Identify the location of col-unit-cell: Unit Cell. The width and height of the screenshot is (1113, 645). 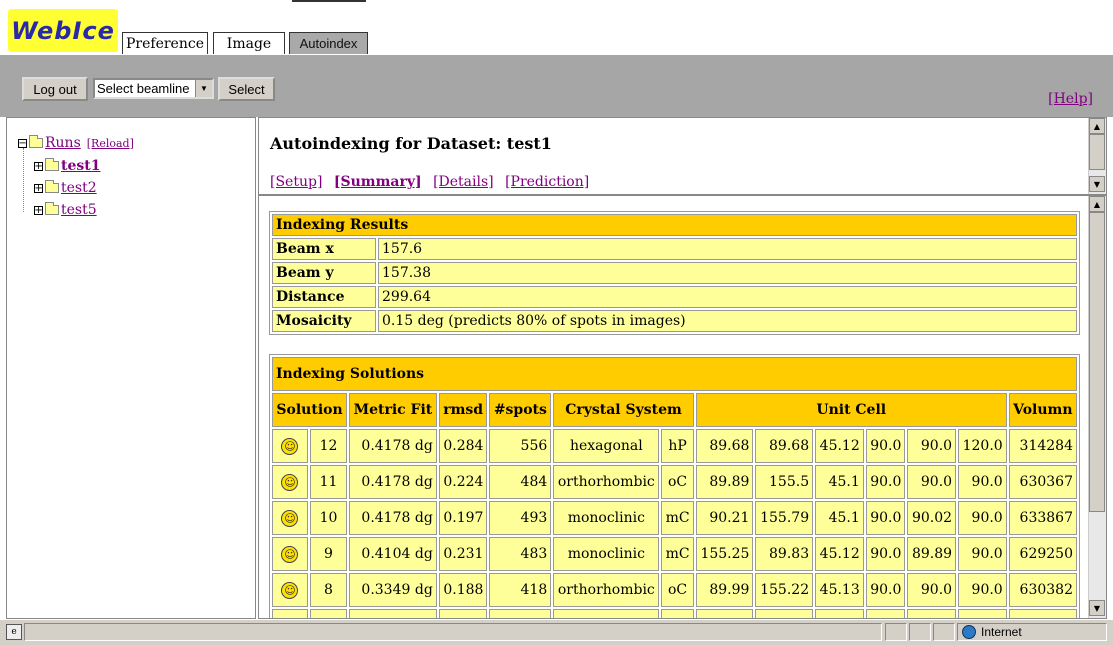
(851, 410).